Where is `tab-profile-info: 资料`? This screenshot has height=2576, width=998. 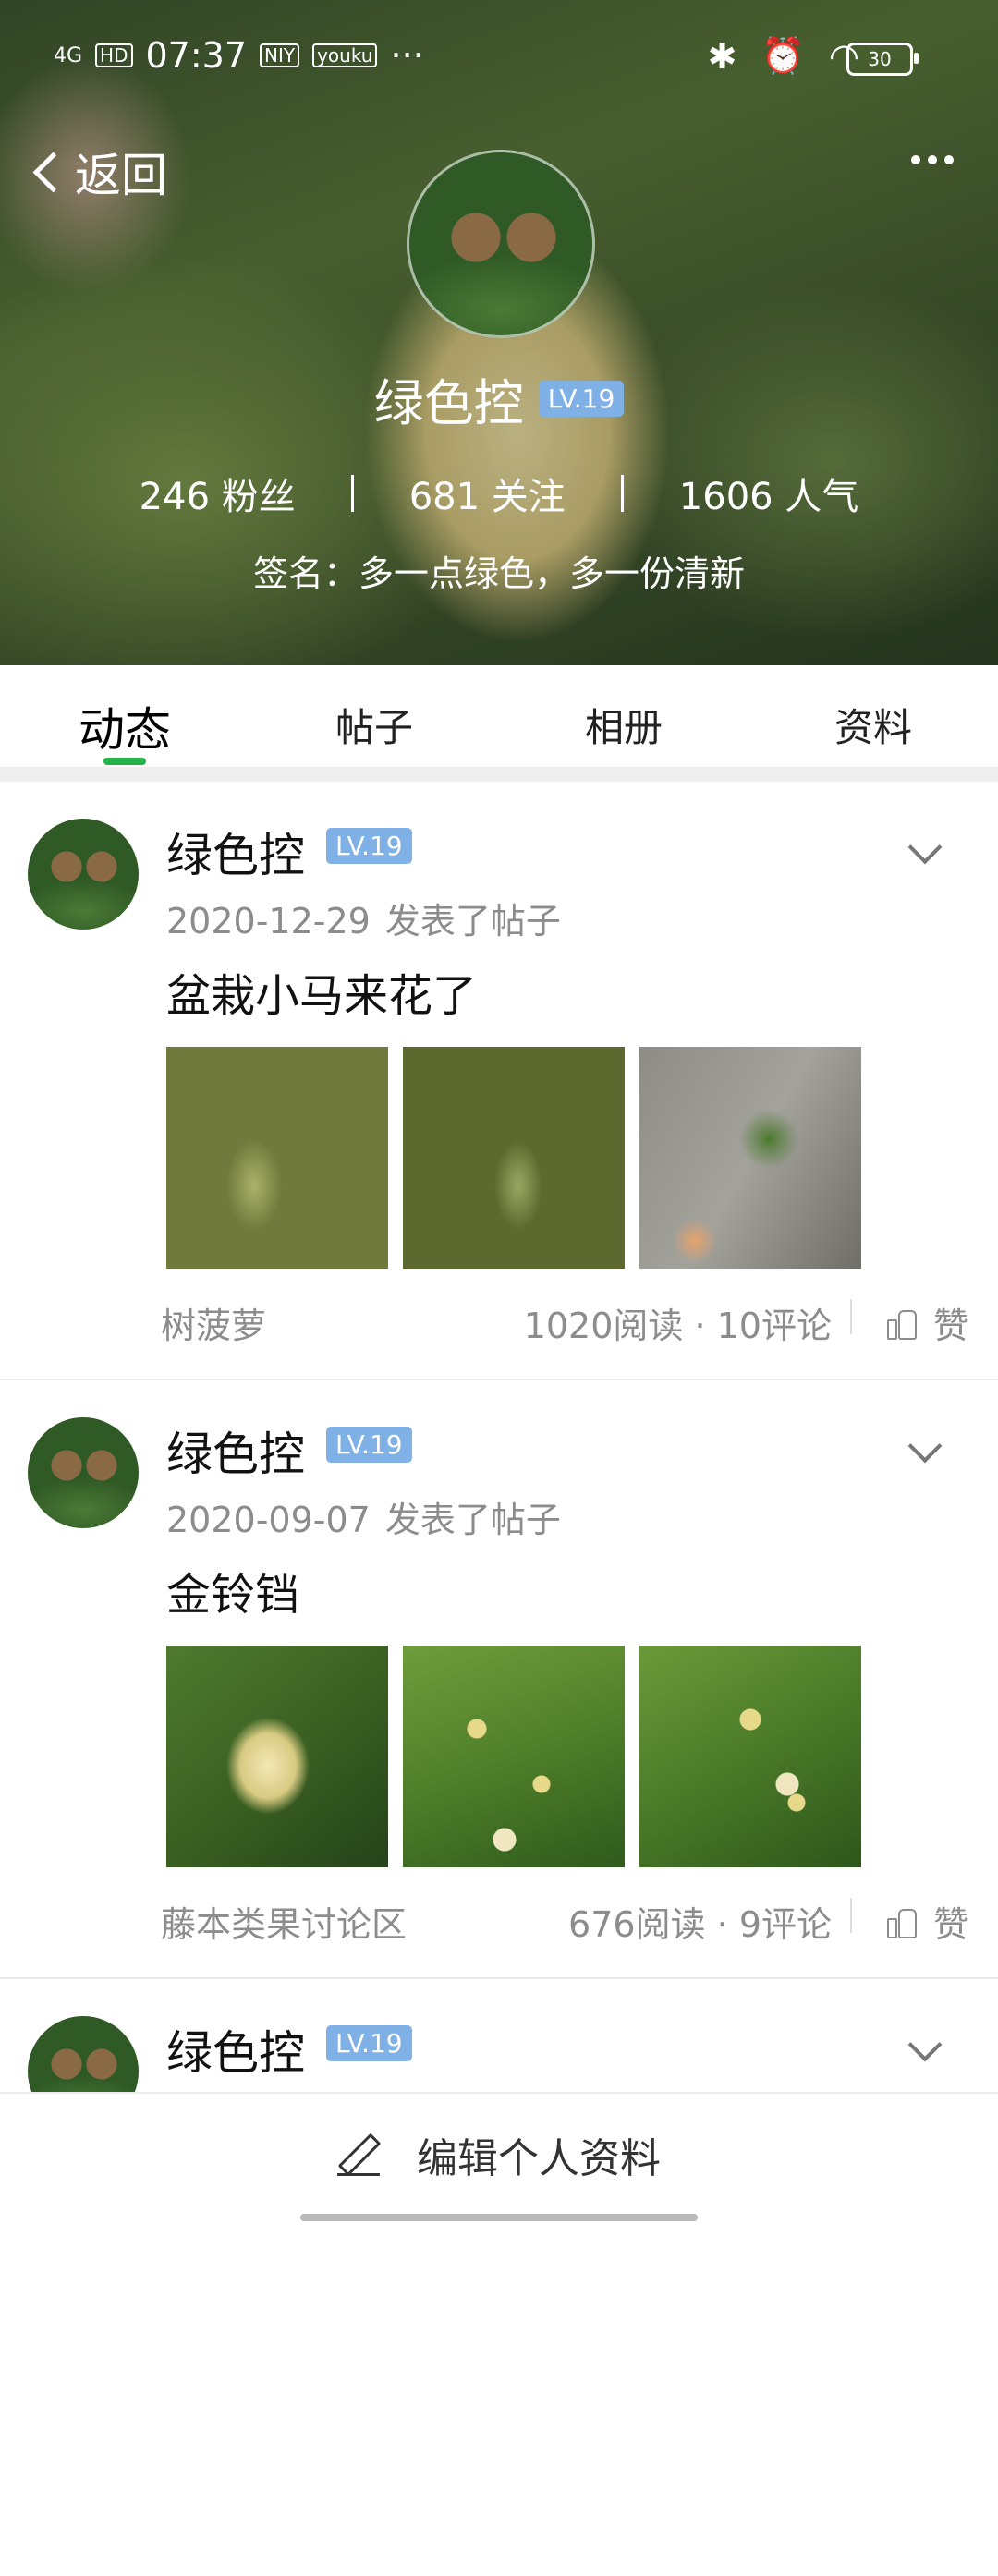
tab-profile-info: 资料 is located at coordinates (873, 716).